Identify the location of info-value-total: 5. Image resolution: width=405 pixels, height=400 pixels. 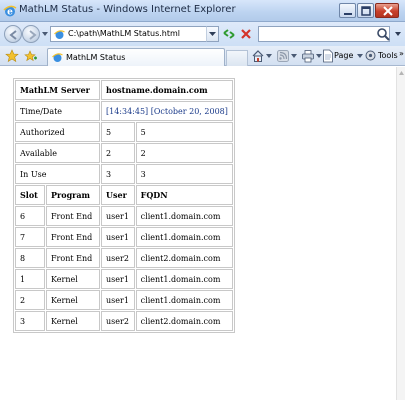
(184, 132).